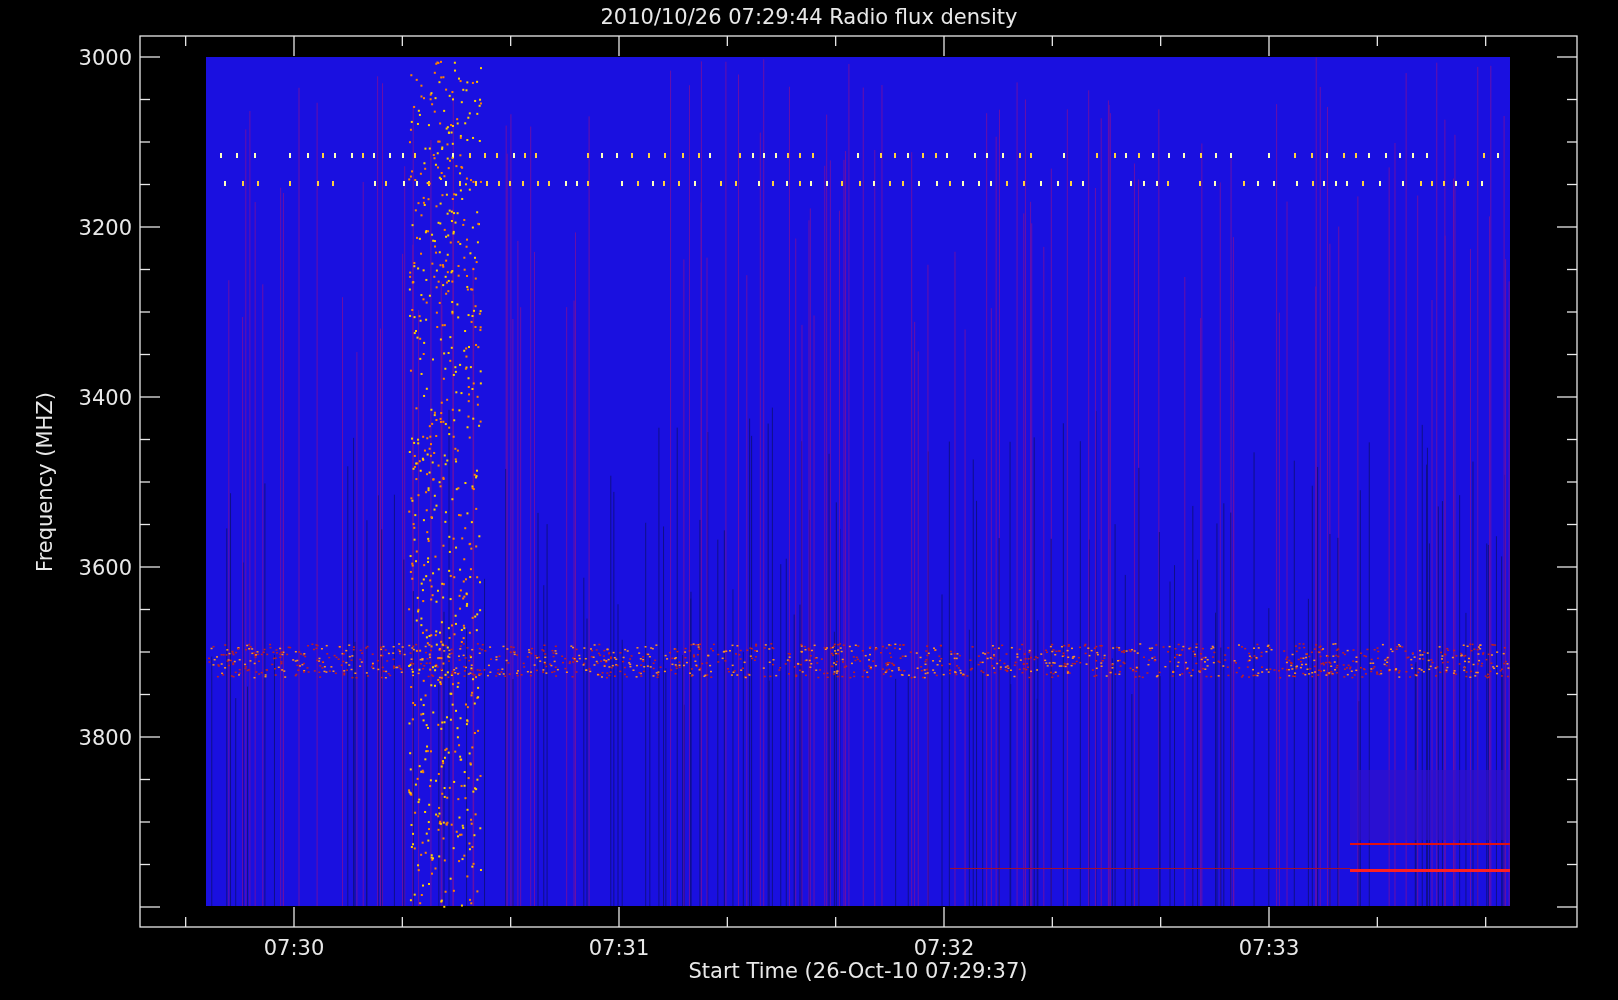 The height and width of the screenshot is (1000, 1618). Describe the element at coordinates (809, 17) in the screenshot. I see `plot-title: 2010/10/26 07:29:44 Radio flux density` at that location.